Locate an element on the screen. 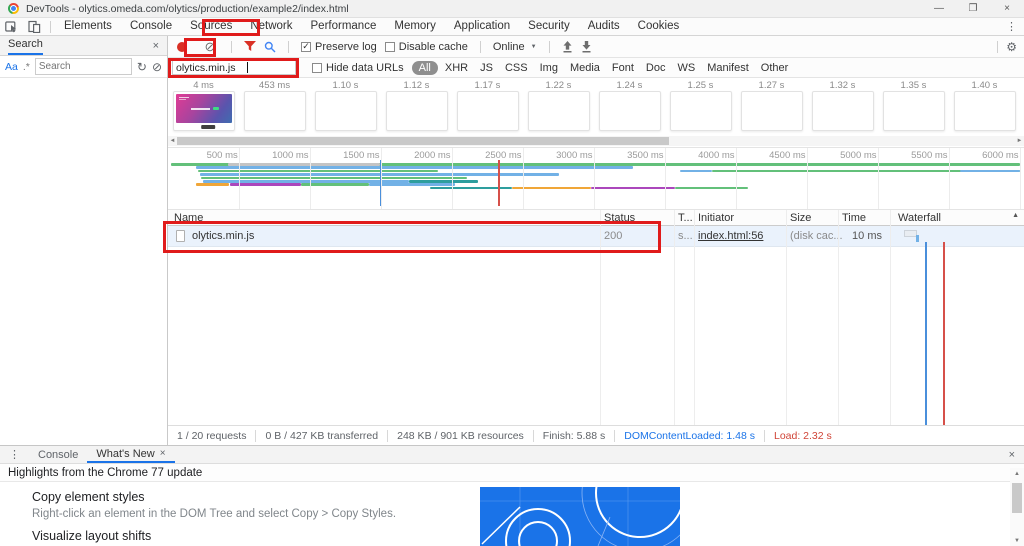 Image resolution: width=1024 pixels, height=546 pixels. column-status: Status is located at coordinates (619, 218).